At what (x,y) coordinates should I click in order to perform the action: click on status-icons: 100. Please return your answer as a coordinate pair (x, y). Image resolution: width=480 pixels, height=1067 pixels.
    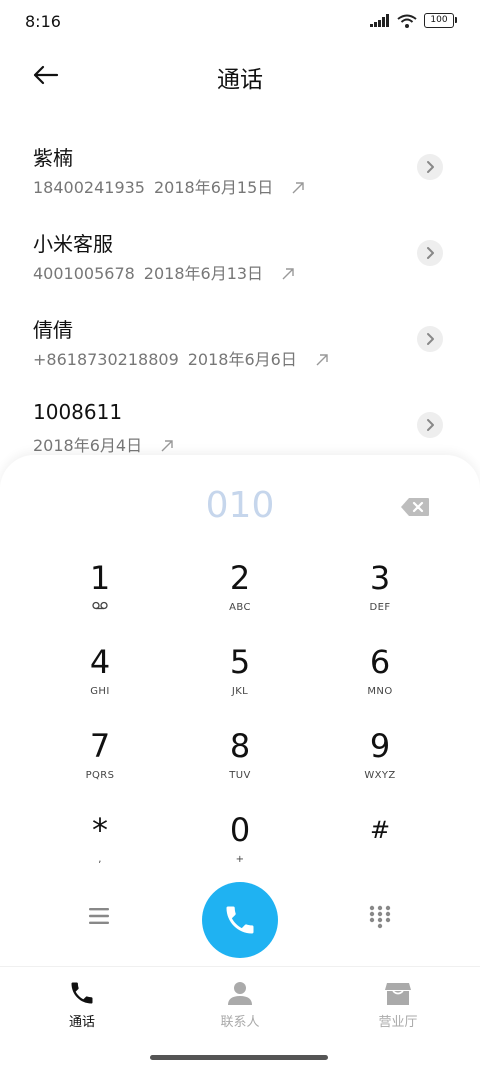
    Looking at the image, I should click on (413, 20).